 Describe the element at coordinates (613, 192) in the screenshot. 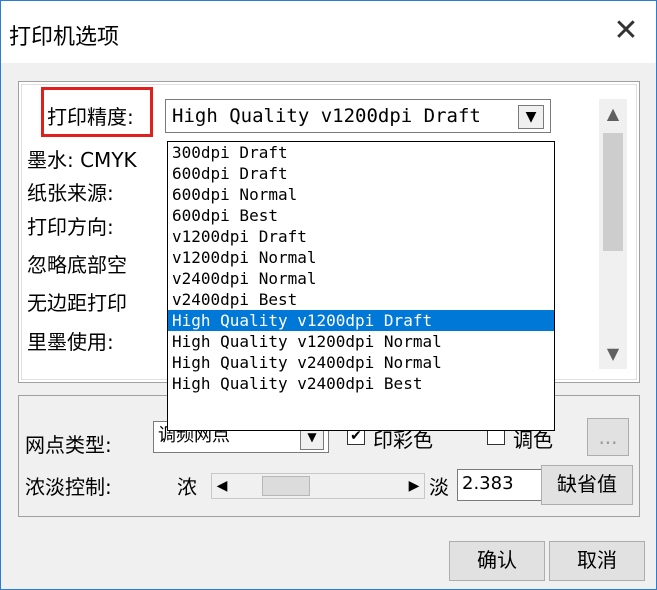

I see `scroll-thumb` at that location.